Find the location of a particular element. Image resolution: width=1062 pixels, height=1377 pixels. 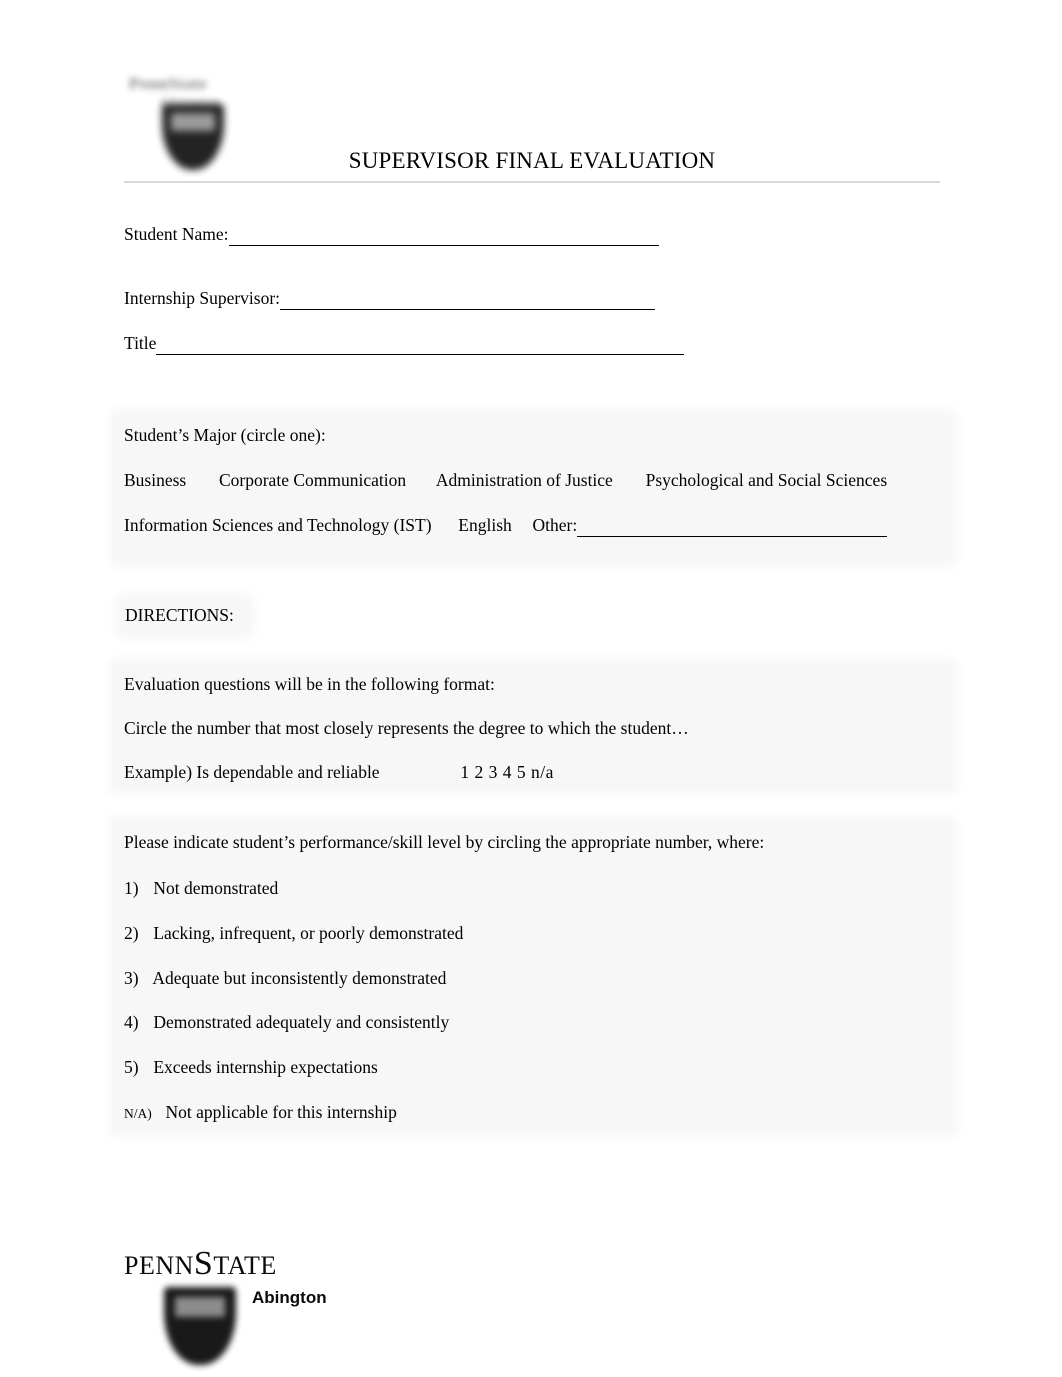

pennstate-wordmark: PENNSTATE is located at coordinates (200, 1264).